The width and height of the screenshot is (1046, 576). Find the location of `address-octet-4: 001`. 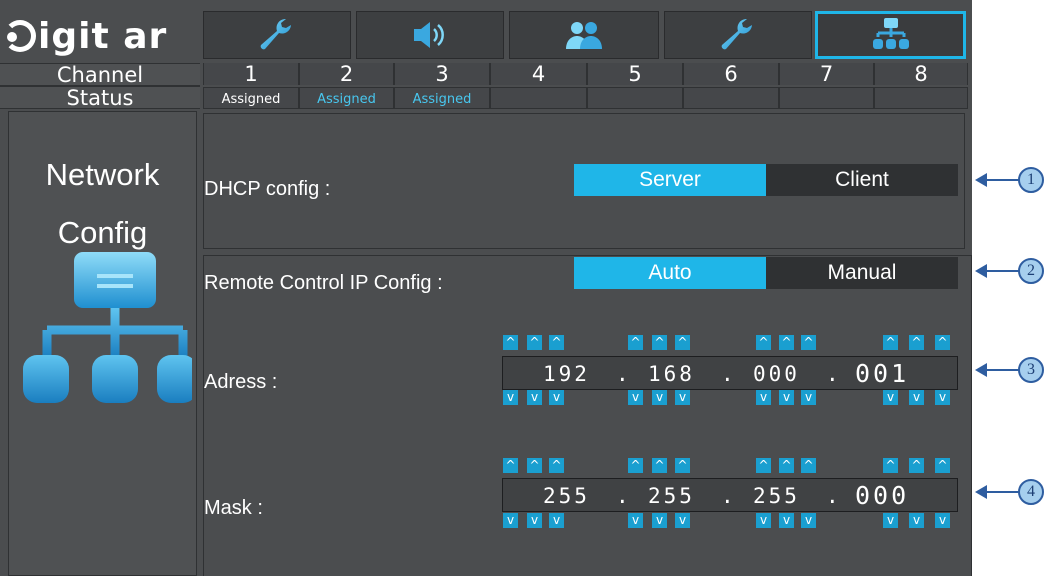

address-octet-4: 001 is located at coordinates (882, 374).